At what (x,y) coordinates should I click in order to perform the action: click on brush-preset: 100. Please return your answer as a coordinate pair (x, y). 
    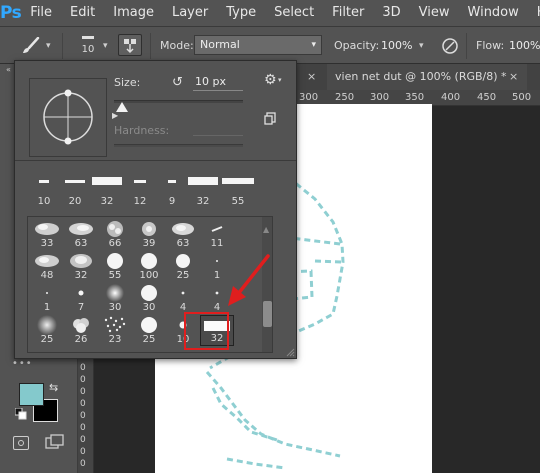
    Looking at the image, I should click on (149, 266).